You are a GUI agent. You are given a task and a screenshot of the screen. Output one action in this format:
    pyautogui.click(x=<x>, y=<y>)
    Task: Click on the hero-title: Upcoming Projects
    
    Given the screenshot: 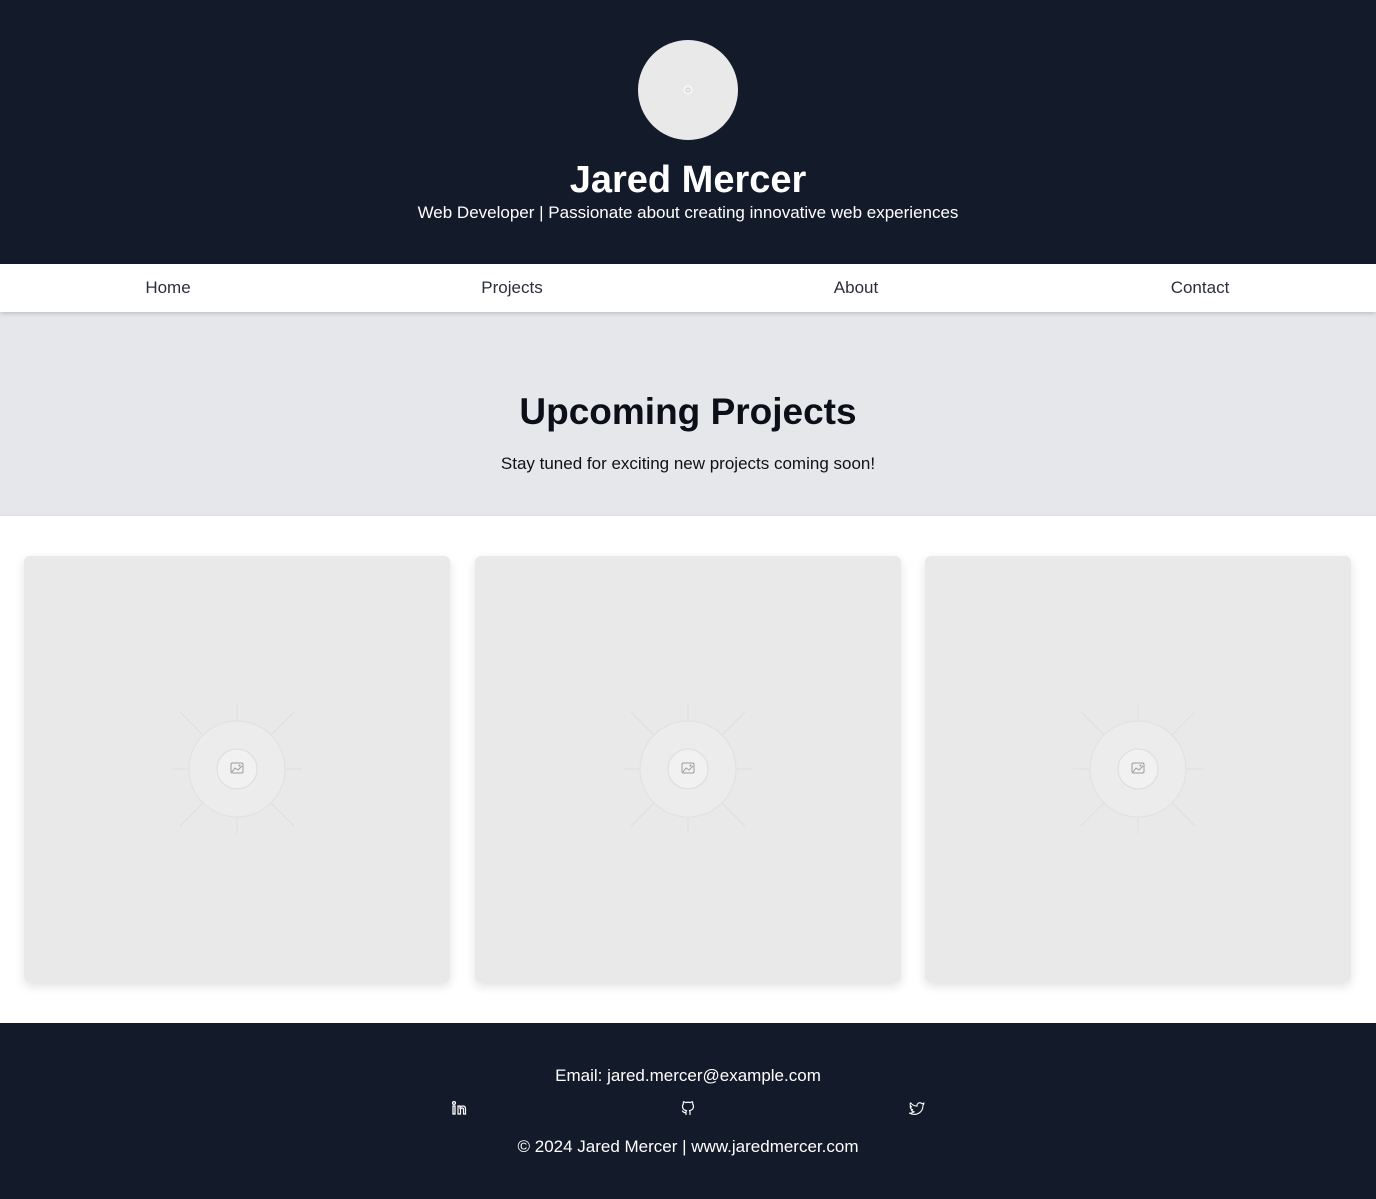 What is the action you would take?
    pyautogui.click(x=688, y=411)
    